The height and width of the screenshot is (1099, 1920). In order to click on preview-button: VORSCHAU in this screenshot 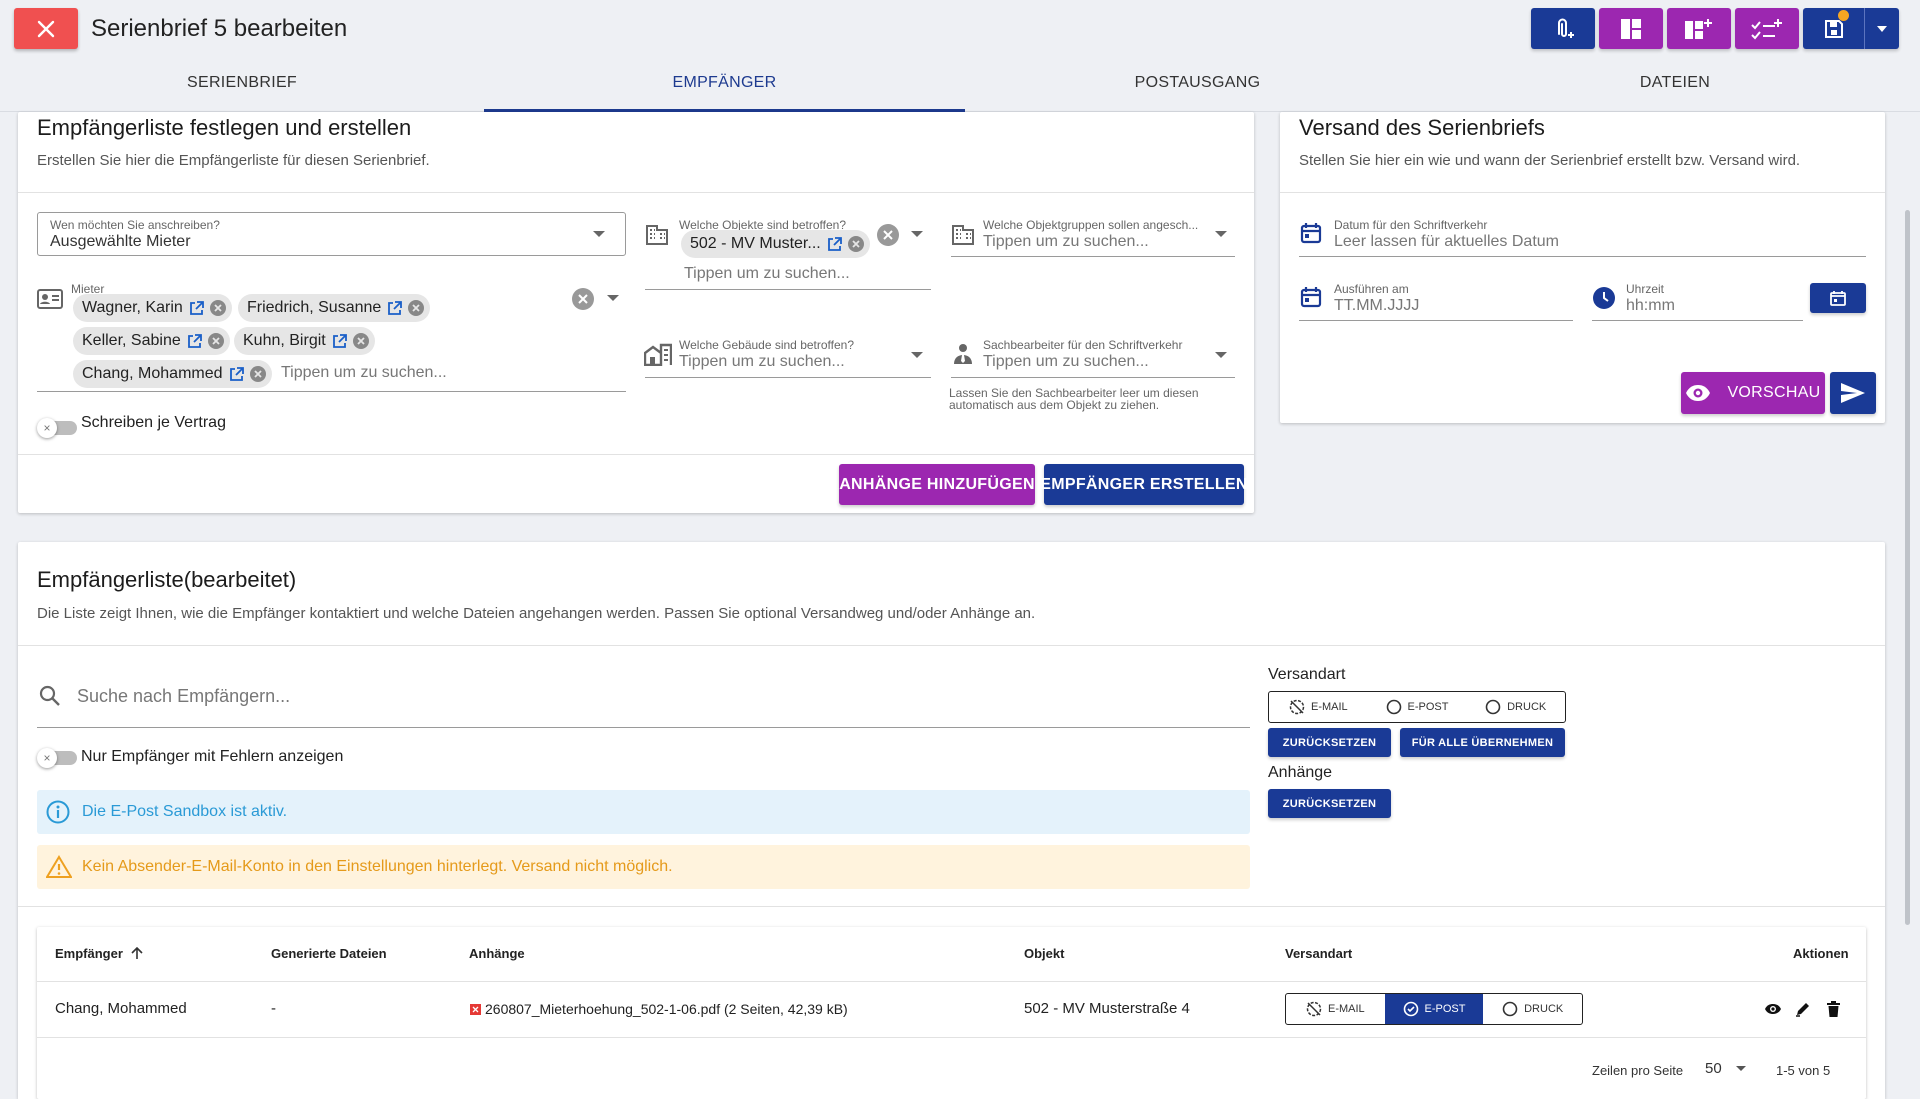, I will do `click(1753, 393)`.